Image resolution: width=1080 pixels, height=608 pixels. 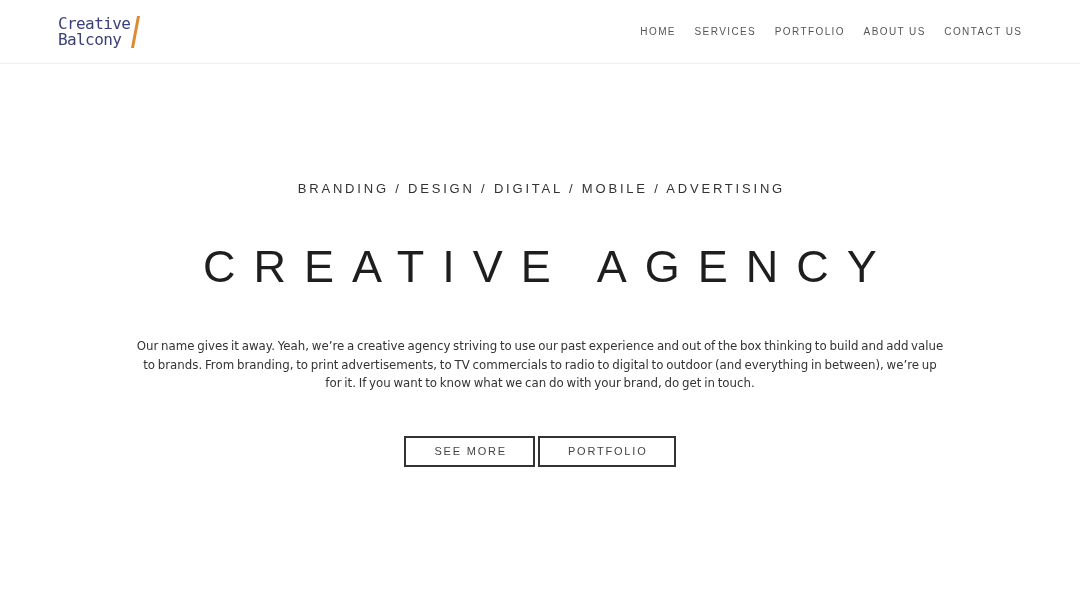 What do you see at coordinates (540, 365) in the screenshot?
I see `description-paragraph: Our name gives it away. Yeah, we’re a creative agency striving to use our past experience and out of the box thinking to build and add value to brands. From branding, to print advertisements, to TV commercials to radio to digital to outdoor (and everything in between), we’re up for it. If you want to know what we can do with your brand, do get in touch.` at bounding box center [540, 365].